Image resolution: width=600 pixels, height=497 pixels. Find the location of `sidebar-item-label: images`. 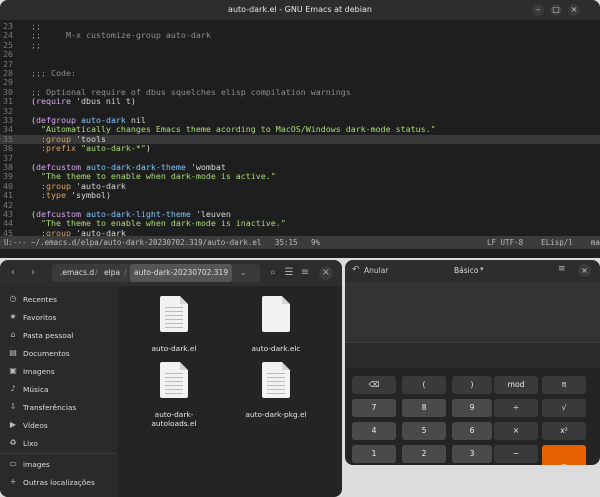

sidebar-item-label: images is located at coordinates (36, 464).